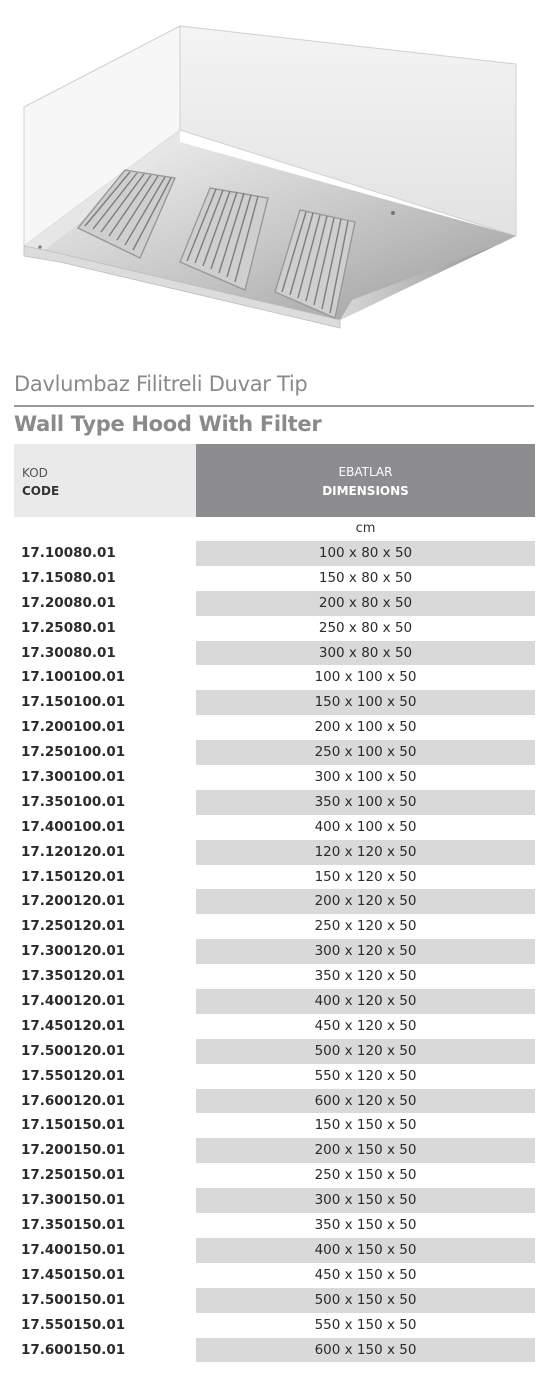 The image size is (541, 1392). I want to click on product-dimensions: 250 x 150 x 50, so click(365, 1175).